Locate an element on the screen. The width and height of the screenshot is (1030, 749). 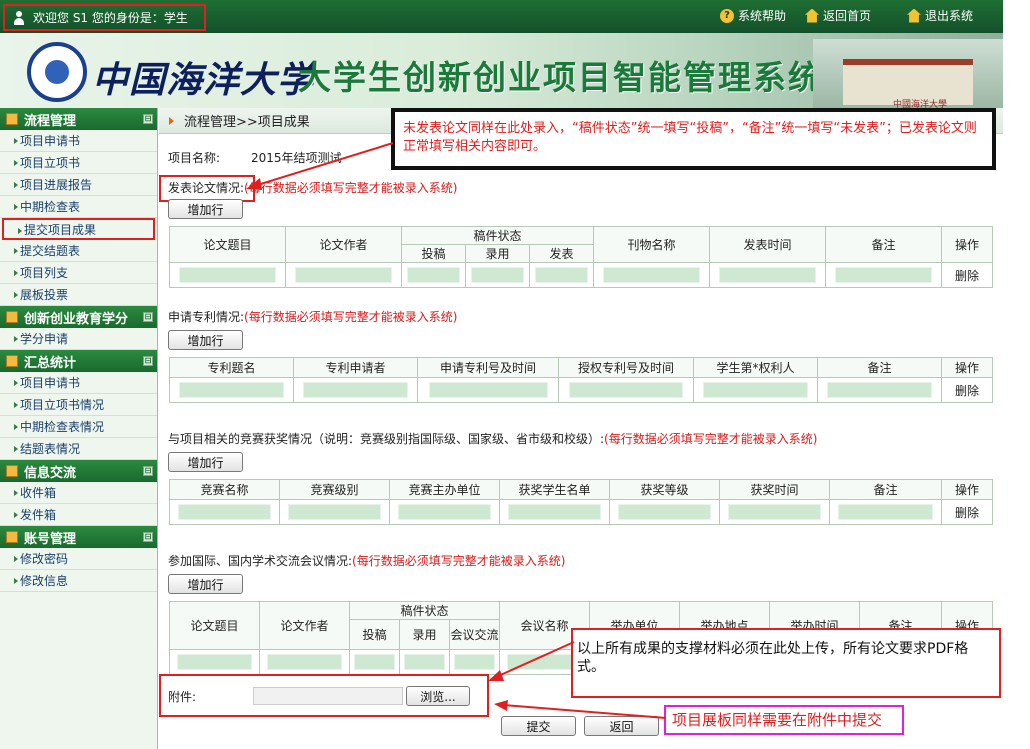
sidebar-item-midterm-check: 中期检查表 is located at coordinates (78, 207).